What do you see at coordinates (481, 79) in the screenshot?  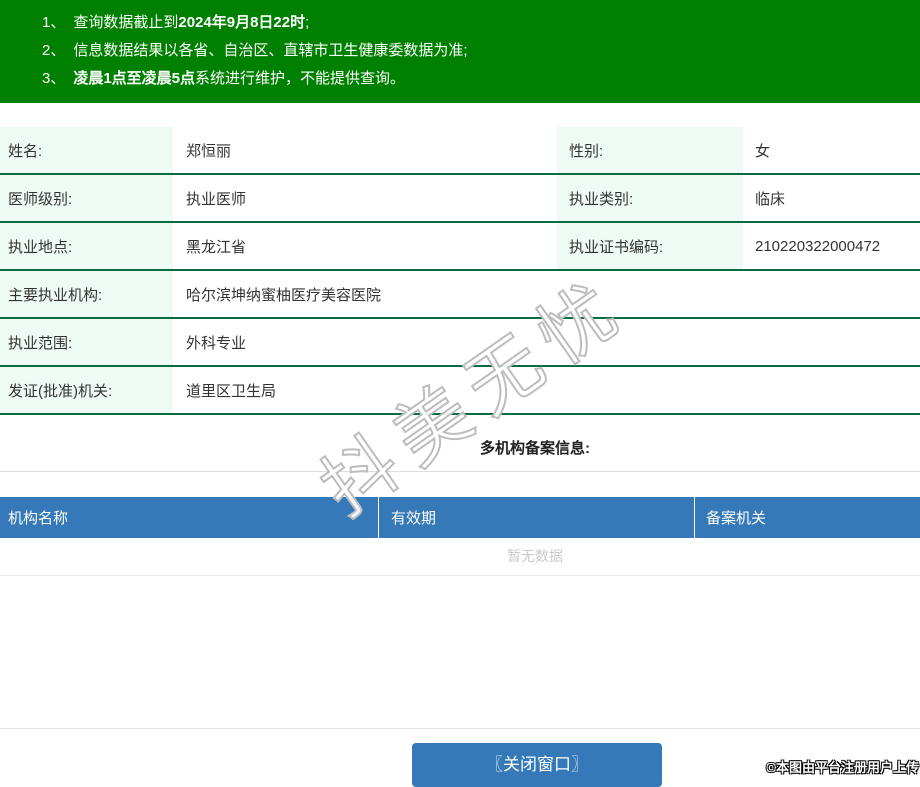 I see `notice-line-3: 3、 凌晨1点至凌晨5点系统进行维护，不能提供查询。` at bounding box center [481, 79].